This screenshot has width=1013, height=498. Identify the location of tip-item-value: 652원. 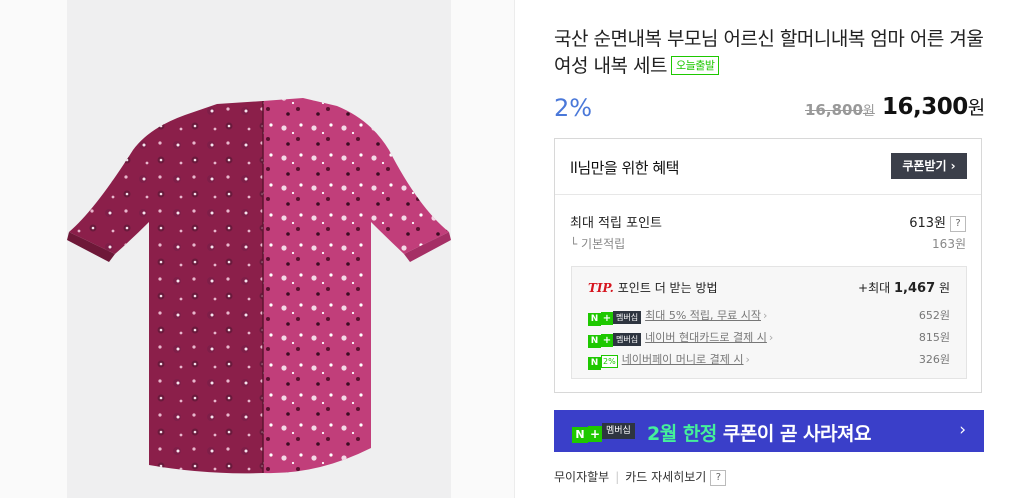
(934, 315).